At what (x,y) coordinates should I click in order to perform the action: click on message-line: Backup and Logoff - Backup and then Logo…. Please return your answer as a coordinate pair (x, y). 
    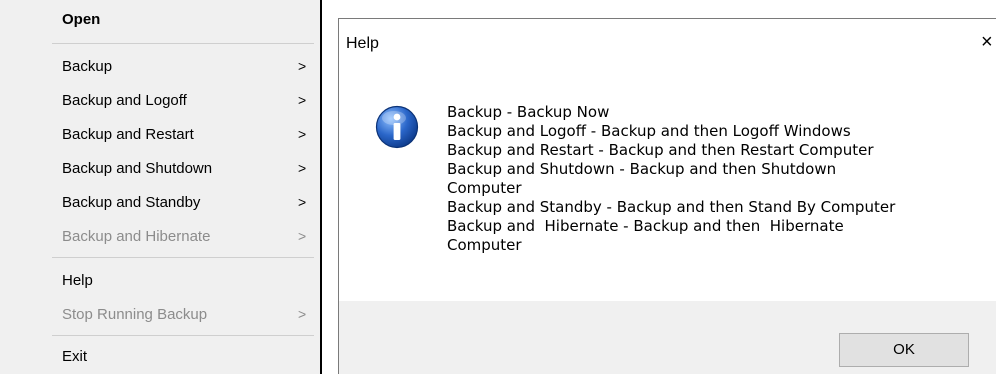
    Looking at the image, I should click on (649, 131).